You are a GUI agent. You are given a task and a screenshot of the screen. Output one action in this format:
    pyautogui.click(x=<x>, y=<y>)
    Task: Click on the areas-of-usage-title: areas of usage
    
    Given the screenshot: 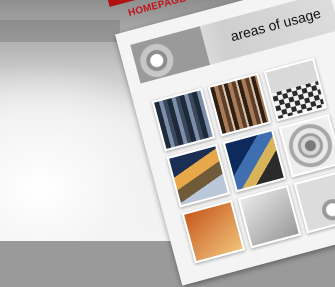 What is the action you would take?
    pyautogui.click(x=275, y=24)
    